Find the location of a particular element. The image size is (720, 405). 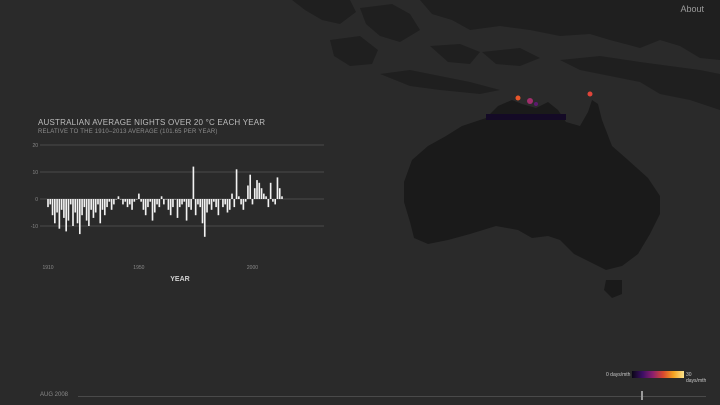

timeline-handle is located at coordinates (642, 395).